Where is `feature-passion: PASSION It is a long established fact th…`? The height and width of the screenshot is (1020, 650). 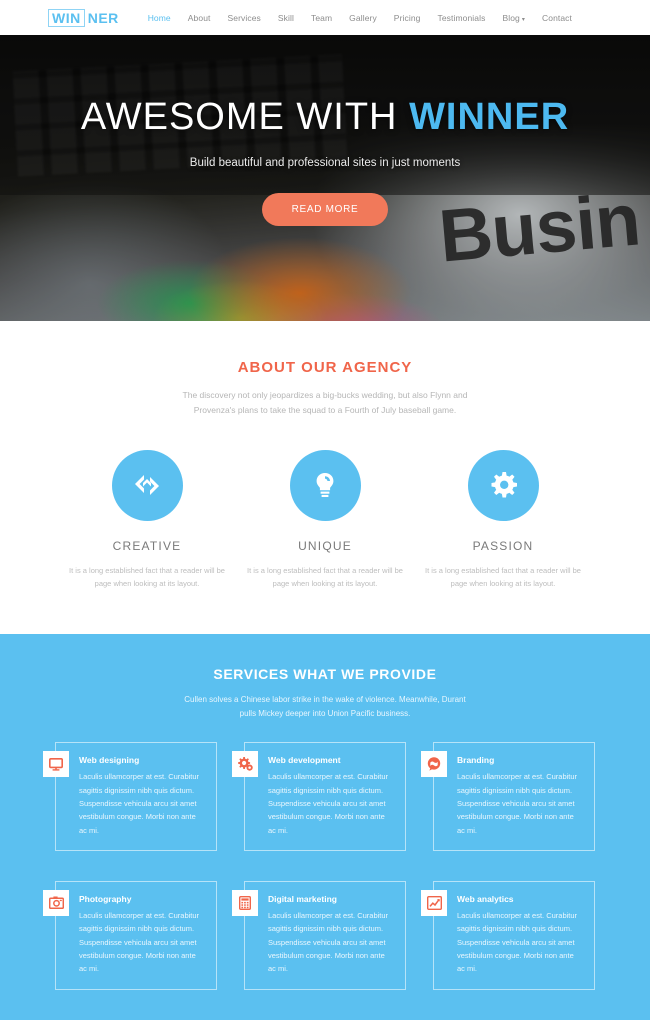
feature-passion: PASSION It is a long established fact th… is located at coordinates (503, 519).